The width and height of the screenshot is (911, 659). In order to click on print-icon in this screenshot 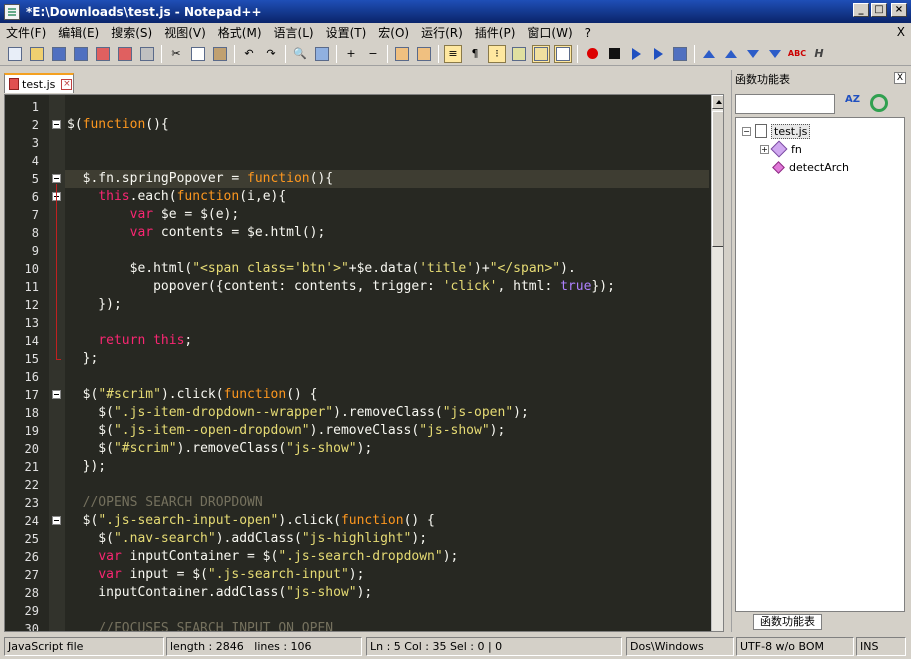, I will do `click(147, 54)`.